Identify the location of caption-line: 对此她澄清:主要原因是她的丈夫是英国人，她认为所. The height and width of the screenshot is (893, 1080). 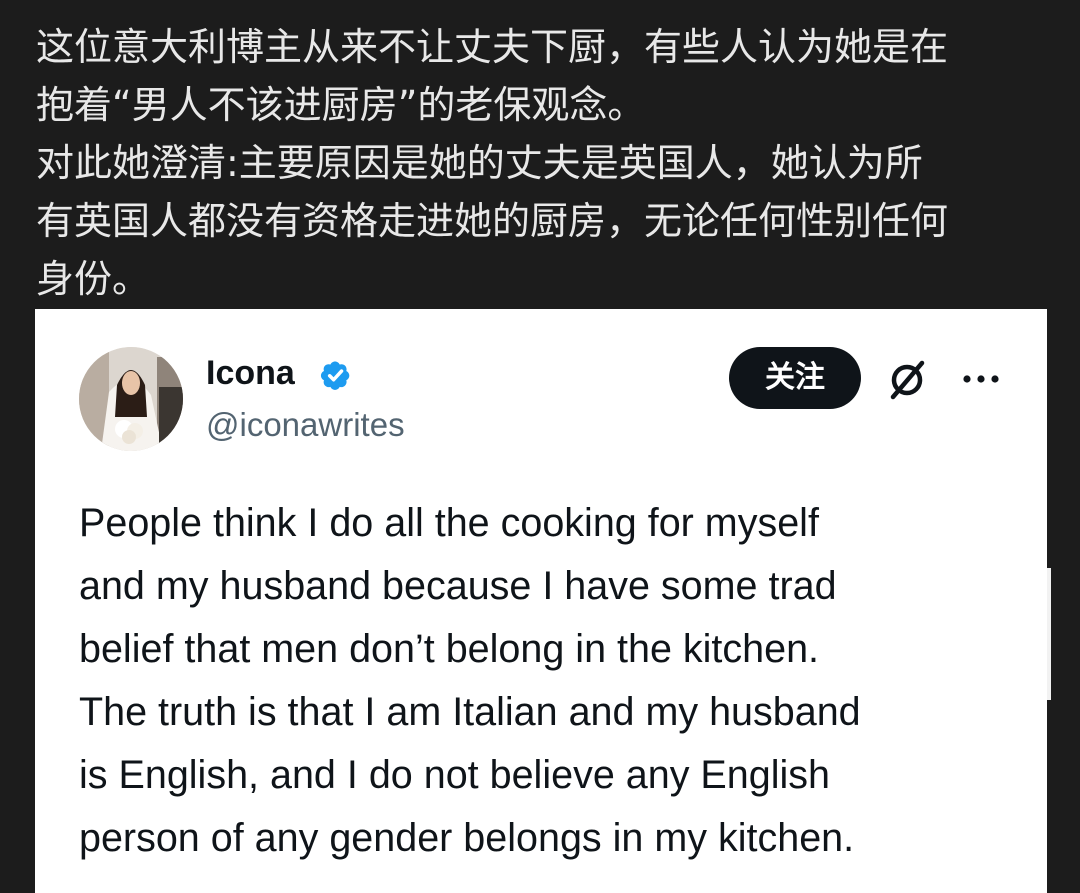
(479, 163).